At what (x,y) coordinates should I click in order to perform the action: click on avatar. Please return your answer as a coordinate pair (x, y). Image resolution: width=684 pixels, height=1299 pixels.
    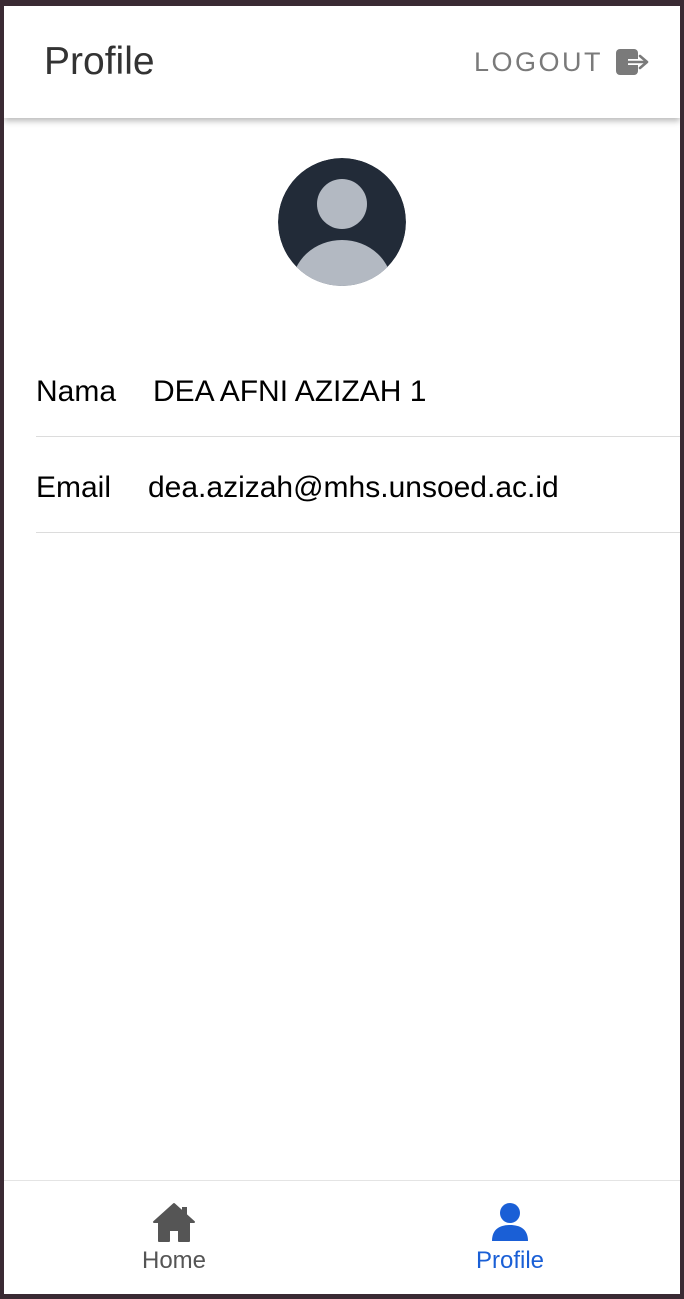
    Looking at the image, I should click on (342, 222).